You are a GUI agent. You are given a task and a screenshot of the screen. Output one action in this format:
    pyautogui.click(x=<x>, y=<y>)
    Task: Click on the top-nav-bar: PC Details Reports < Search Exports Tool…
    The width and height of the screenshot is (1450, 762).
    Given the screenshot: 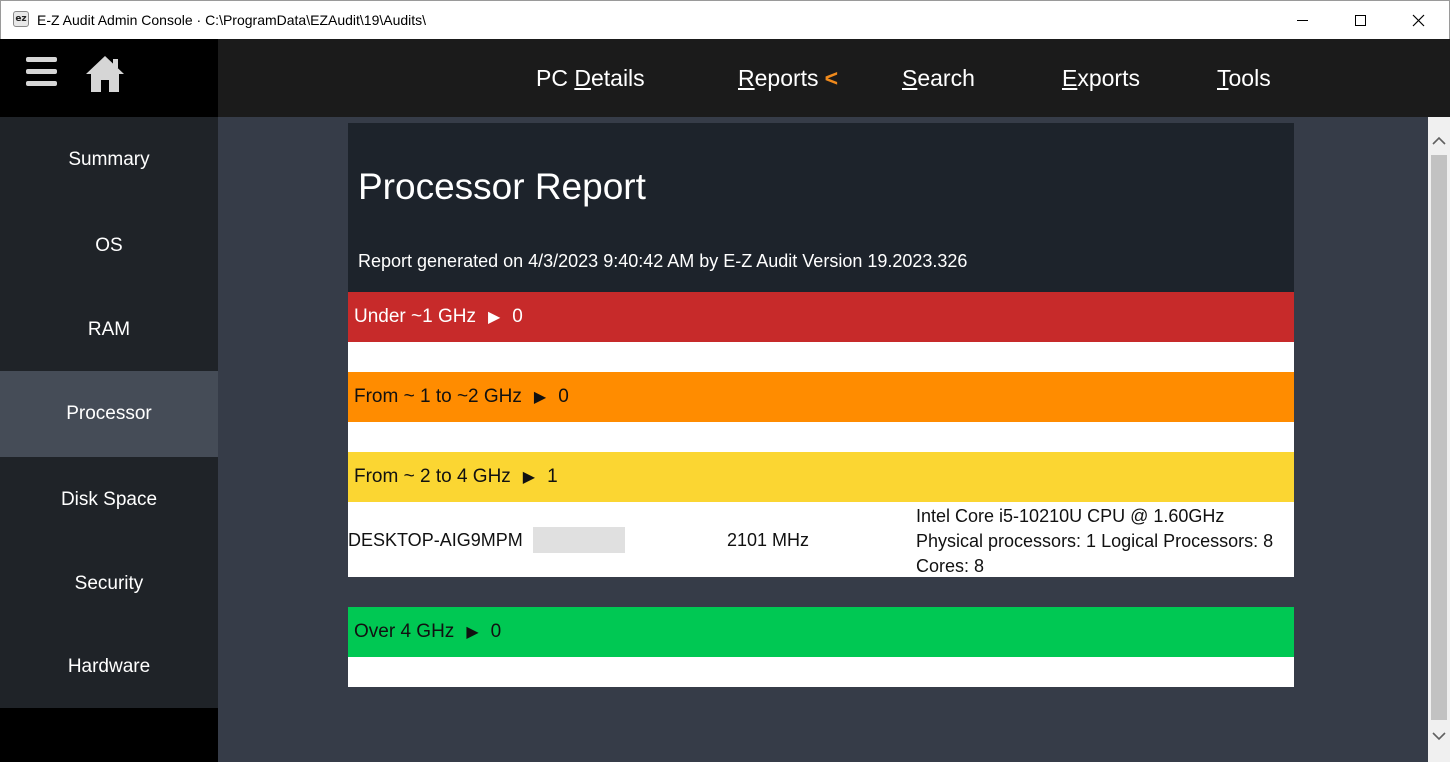 What is the action you would take?
    pyautogui.click(x=725, y=78)
    